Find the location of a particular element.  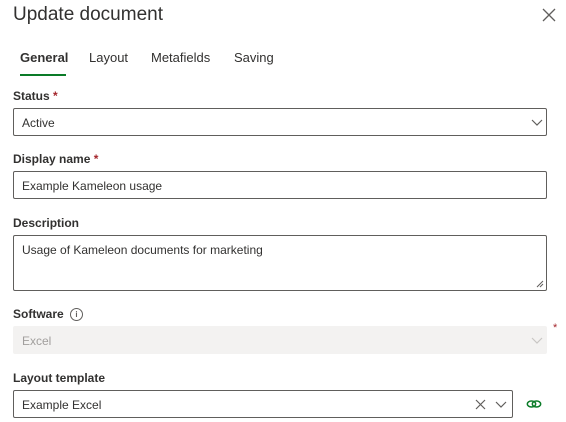

info-icon: i is located at coordinates (77, 315).